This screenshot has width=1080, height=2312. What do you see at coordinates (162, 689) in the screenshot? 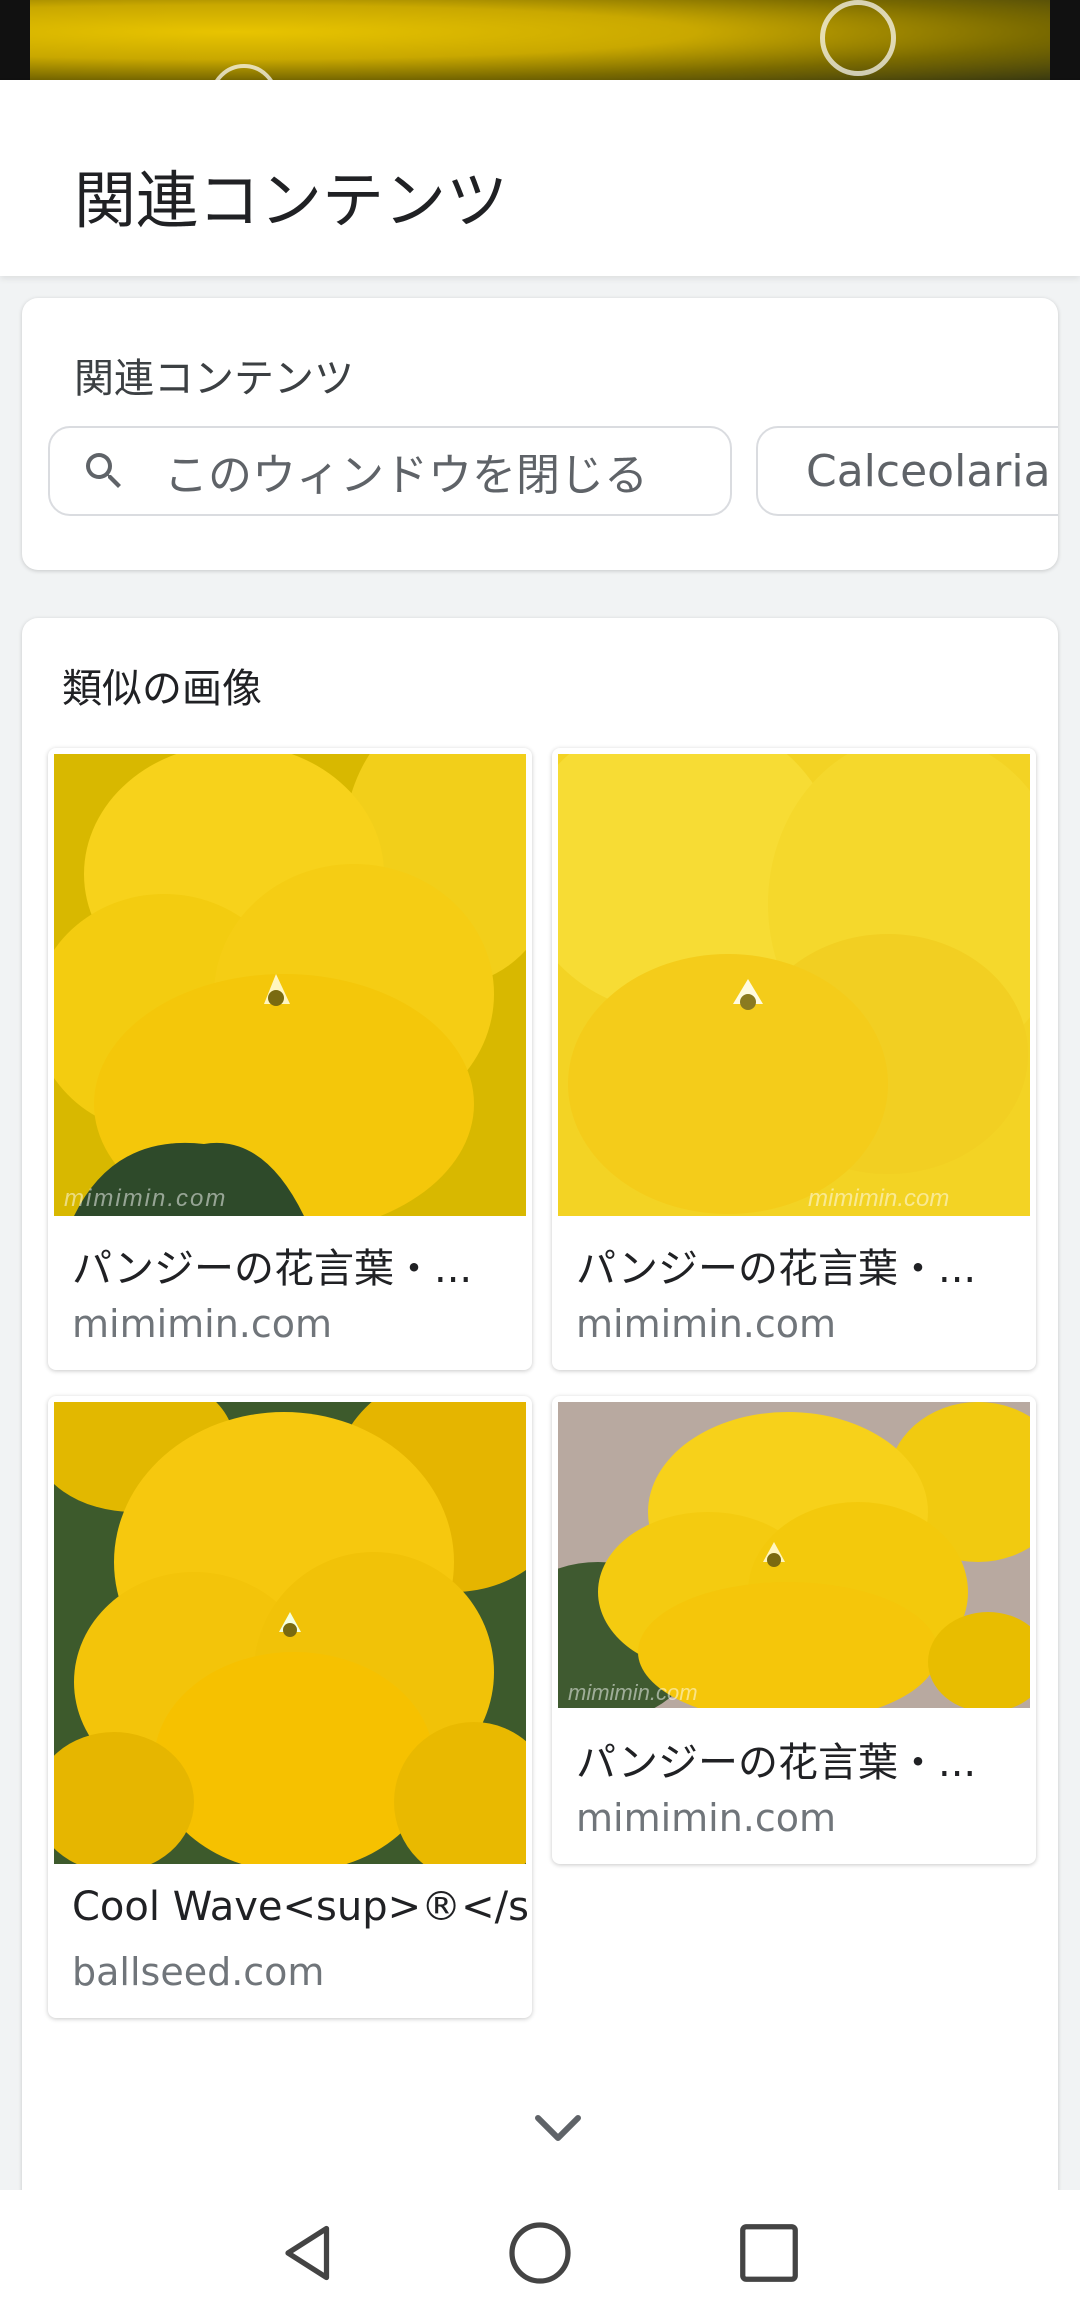
I see `similar-images-label: 類似の画像` at bounding box center [162, 689].